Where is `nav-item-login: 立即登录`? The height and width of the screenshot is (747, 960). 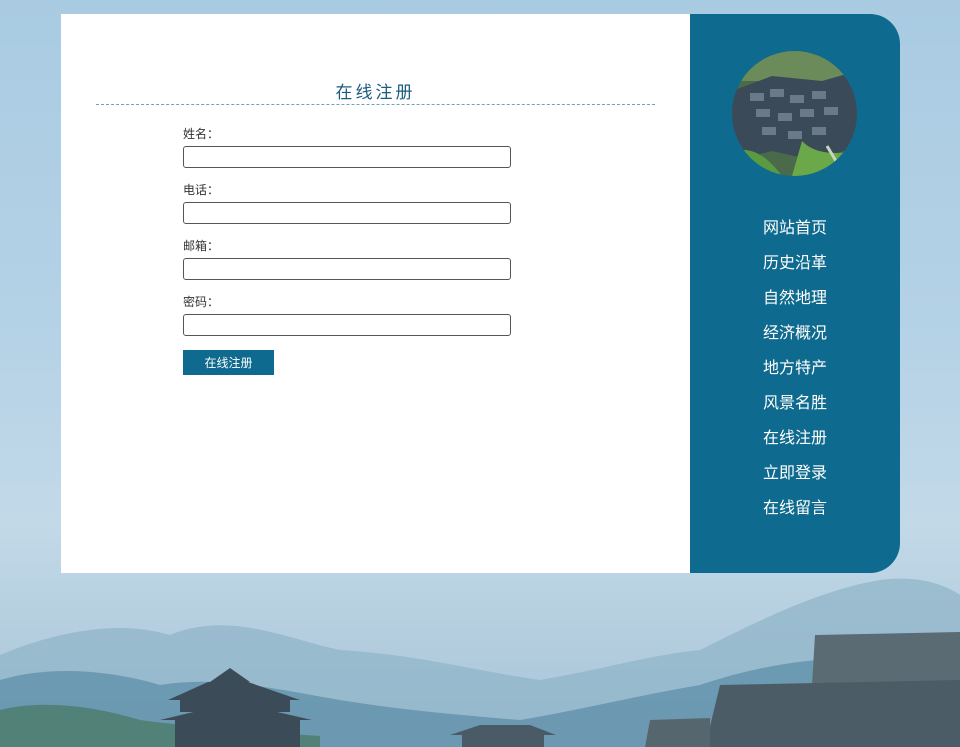 nav-item-login: 立即登录 is located at coordinates (795, 474).